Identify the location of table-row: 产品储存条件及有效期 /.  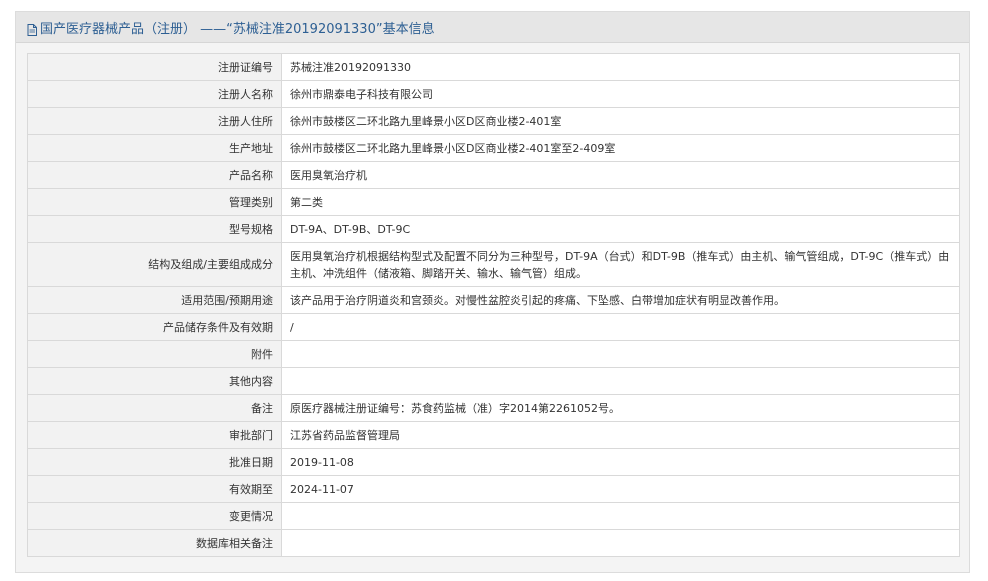
(493, 327).